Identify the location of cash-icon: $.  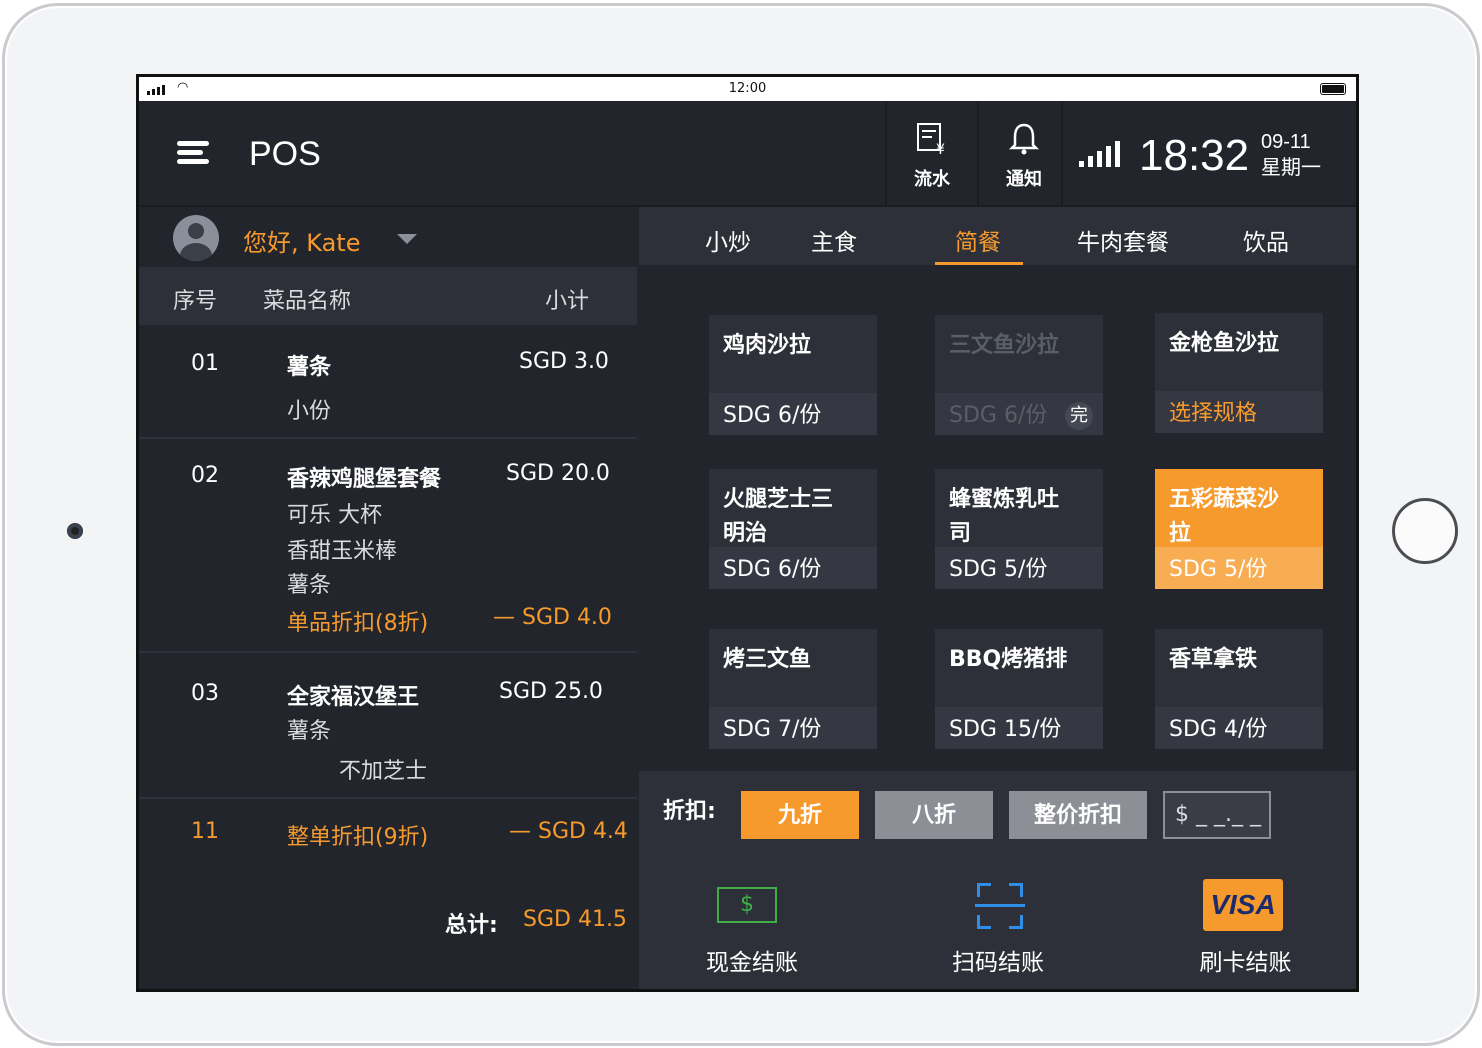
(747, 905).